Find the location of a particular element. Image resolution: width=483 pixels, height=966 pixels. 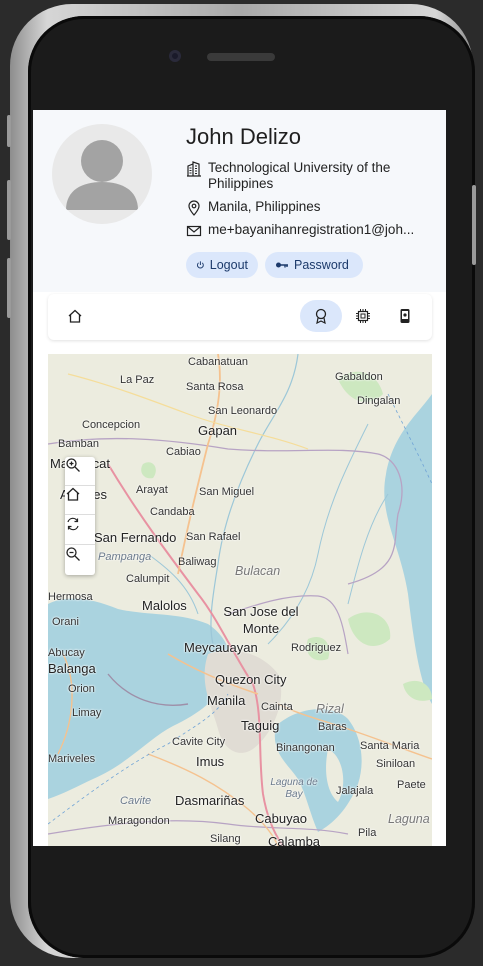

map-label: Baliwag is located at coordinates (197, 562).